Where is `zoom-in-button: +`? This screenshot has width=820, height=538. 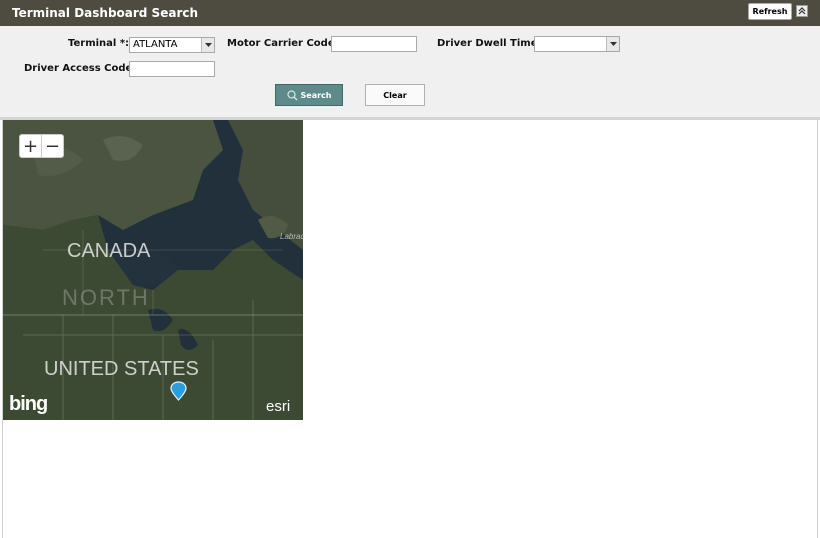
zoom-in-button: + is located at coordinates (31, 146).